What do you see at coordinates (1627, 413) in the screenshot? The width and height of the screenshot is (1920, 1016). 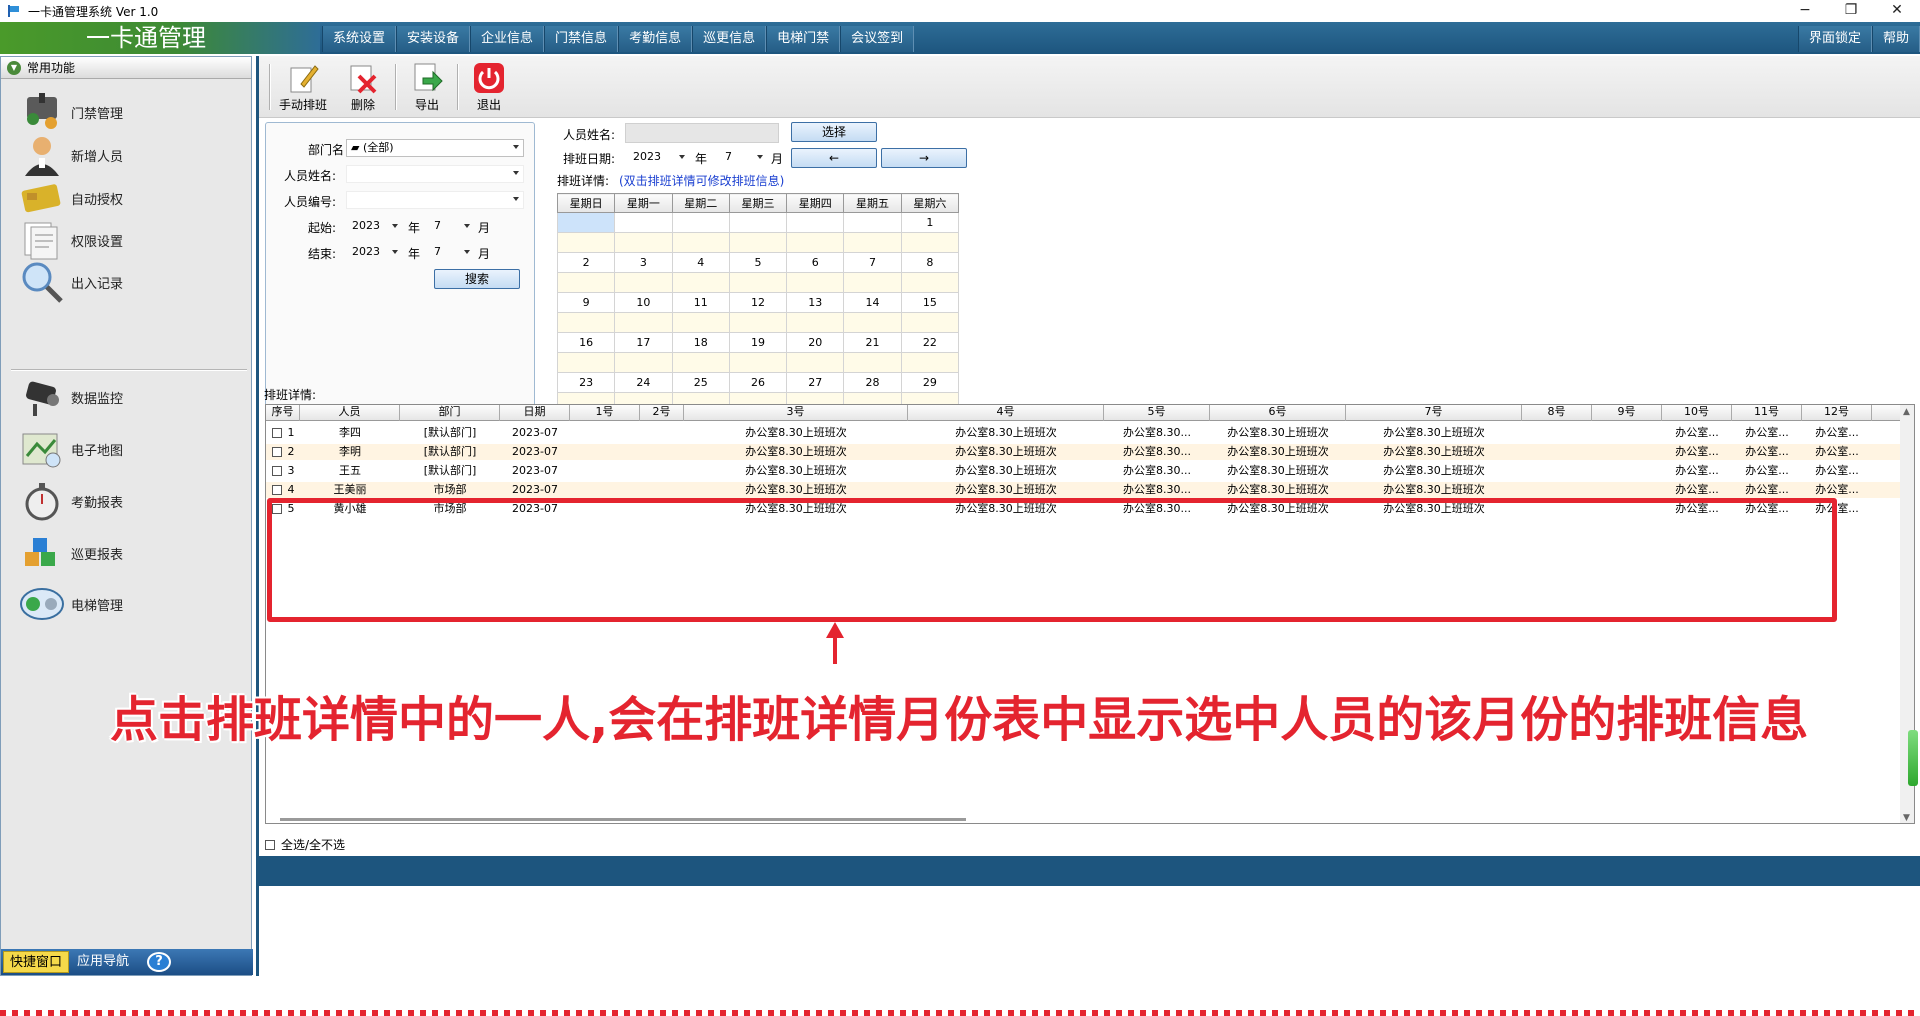 I see `column-header: 9号` at bounding box center [1627, 413].